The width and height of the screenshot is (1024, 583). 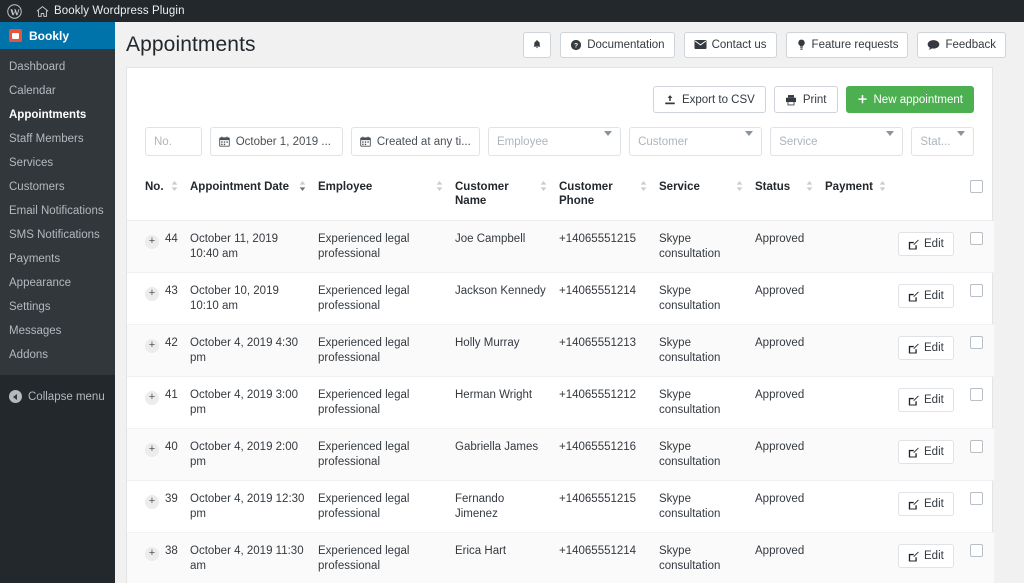 What do you see at coordinates (57, 259) in the screenshot?
I see `sidebar-item-payments: Payments` at bounding box center [57, 259].